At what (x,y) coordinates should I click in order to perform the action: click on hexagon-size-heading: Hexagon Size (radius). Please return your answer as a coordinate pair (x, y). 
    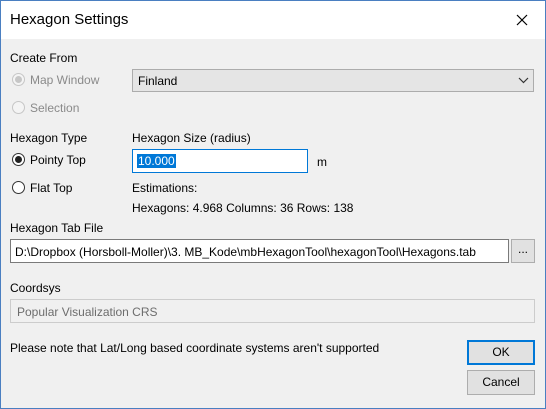
    Looking at the image, I should click on (191, 138).